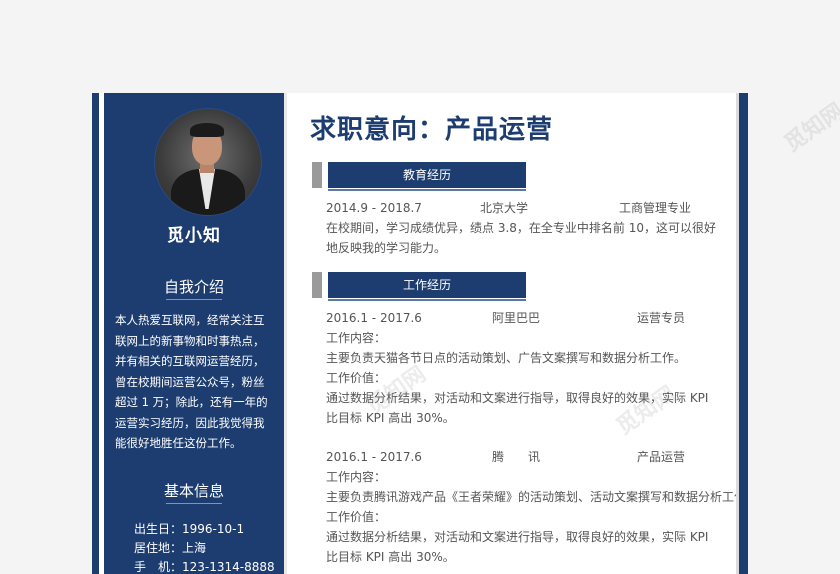 This screenshot has width=840, height=574. What do you see at coordinates (517, 537) in the screenshot?
I see `job-line: 通过数据分析结果，对活动和文案进行指导，取得良好的效果，实际 KPI` at bounding box center [517, 537].